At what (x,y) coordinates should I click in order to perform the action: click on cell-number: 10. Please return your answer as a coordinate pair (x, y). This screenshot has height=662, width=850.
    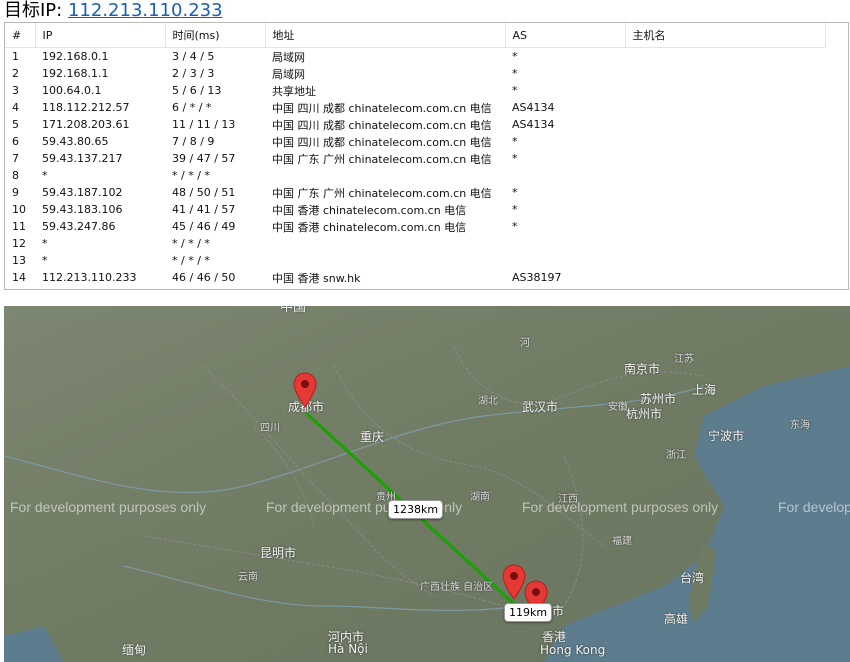
    Looking at the image, I should click on (19, 209).